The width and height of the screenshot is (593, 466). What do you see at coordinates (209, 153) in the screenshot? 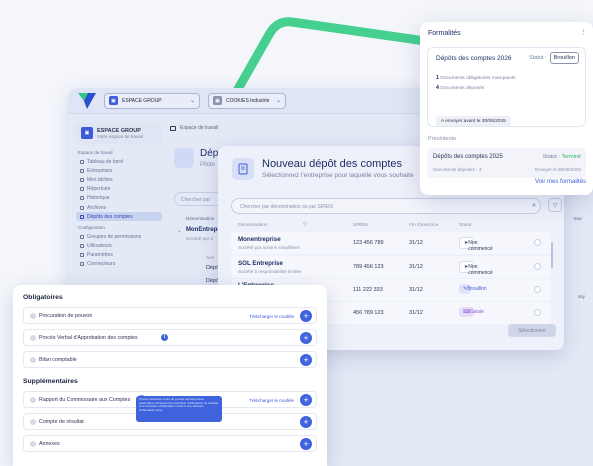
I see `page-title: Dép` at bounding box center [209, 153].